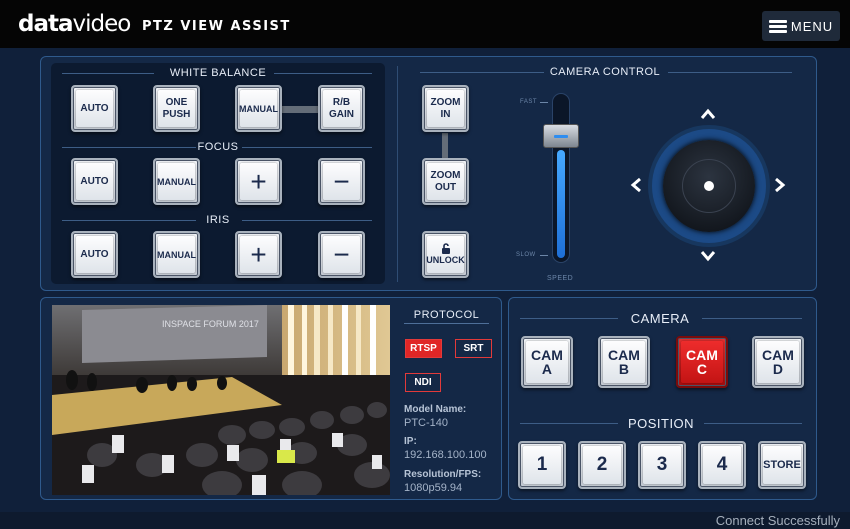 The image size is (850, 529). What do you see at coordinates (218, 147) in the screenshot?
I see `focus-title: FOCUS` at bounding box center [218, 147].